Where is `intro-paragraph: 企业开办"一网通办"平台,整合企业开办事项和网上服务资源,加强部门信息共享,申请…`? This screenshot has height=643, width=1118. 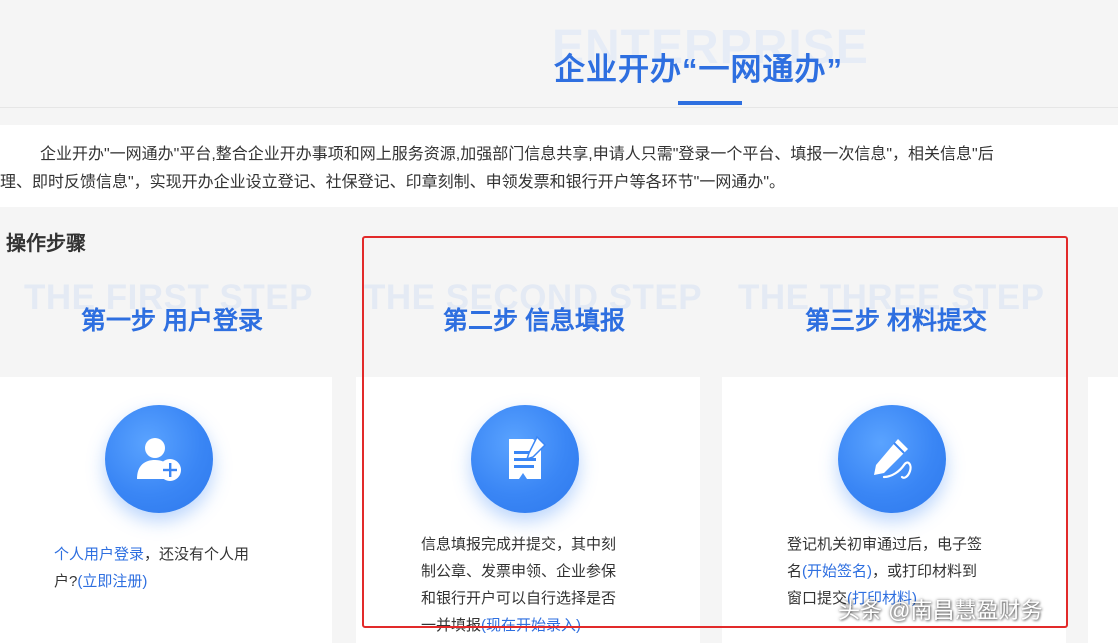
intro-paragraph: 企业开办"一网通办"平台,整合企业开办事项和网上服务资源,加强部门信息共享,申请… is located at coordinates (559, 169).